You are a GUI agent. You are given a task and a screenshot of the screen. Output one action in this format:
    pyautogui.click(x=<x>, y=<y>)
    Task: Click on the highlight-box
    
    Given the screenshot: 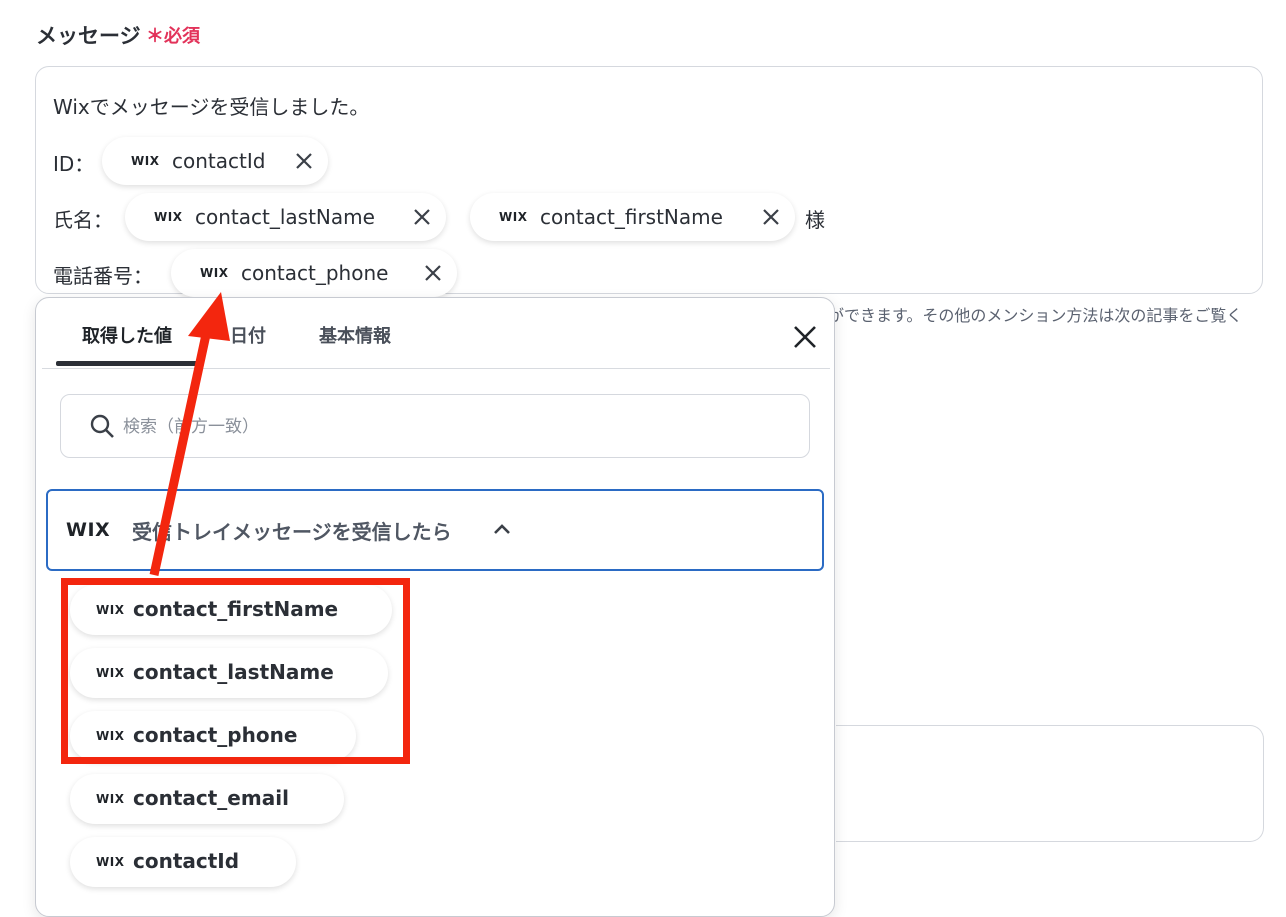 What is the action you would take?
    pyautogui.click(x=235, y=671)
    